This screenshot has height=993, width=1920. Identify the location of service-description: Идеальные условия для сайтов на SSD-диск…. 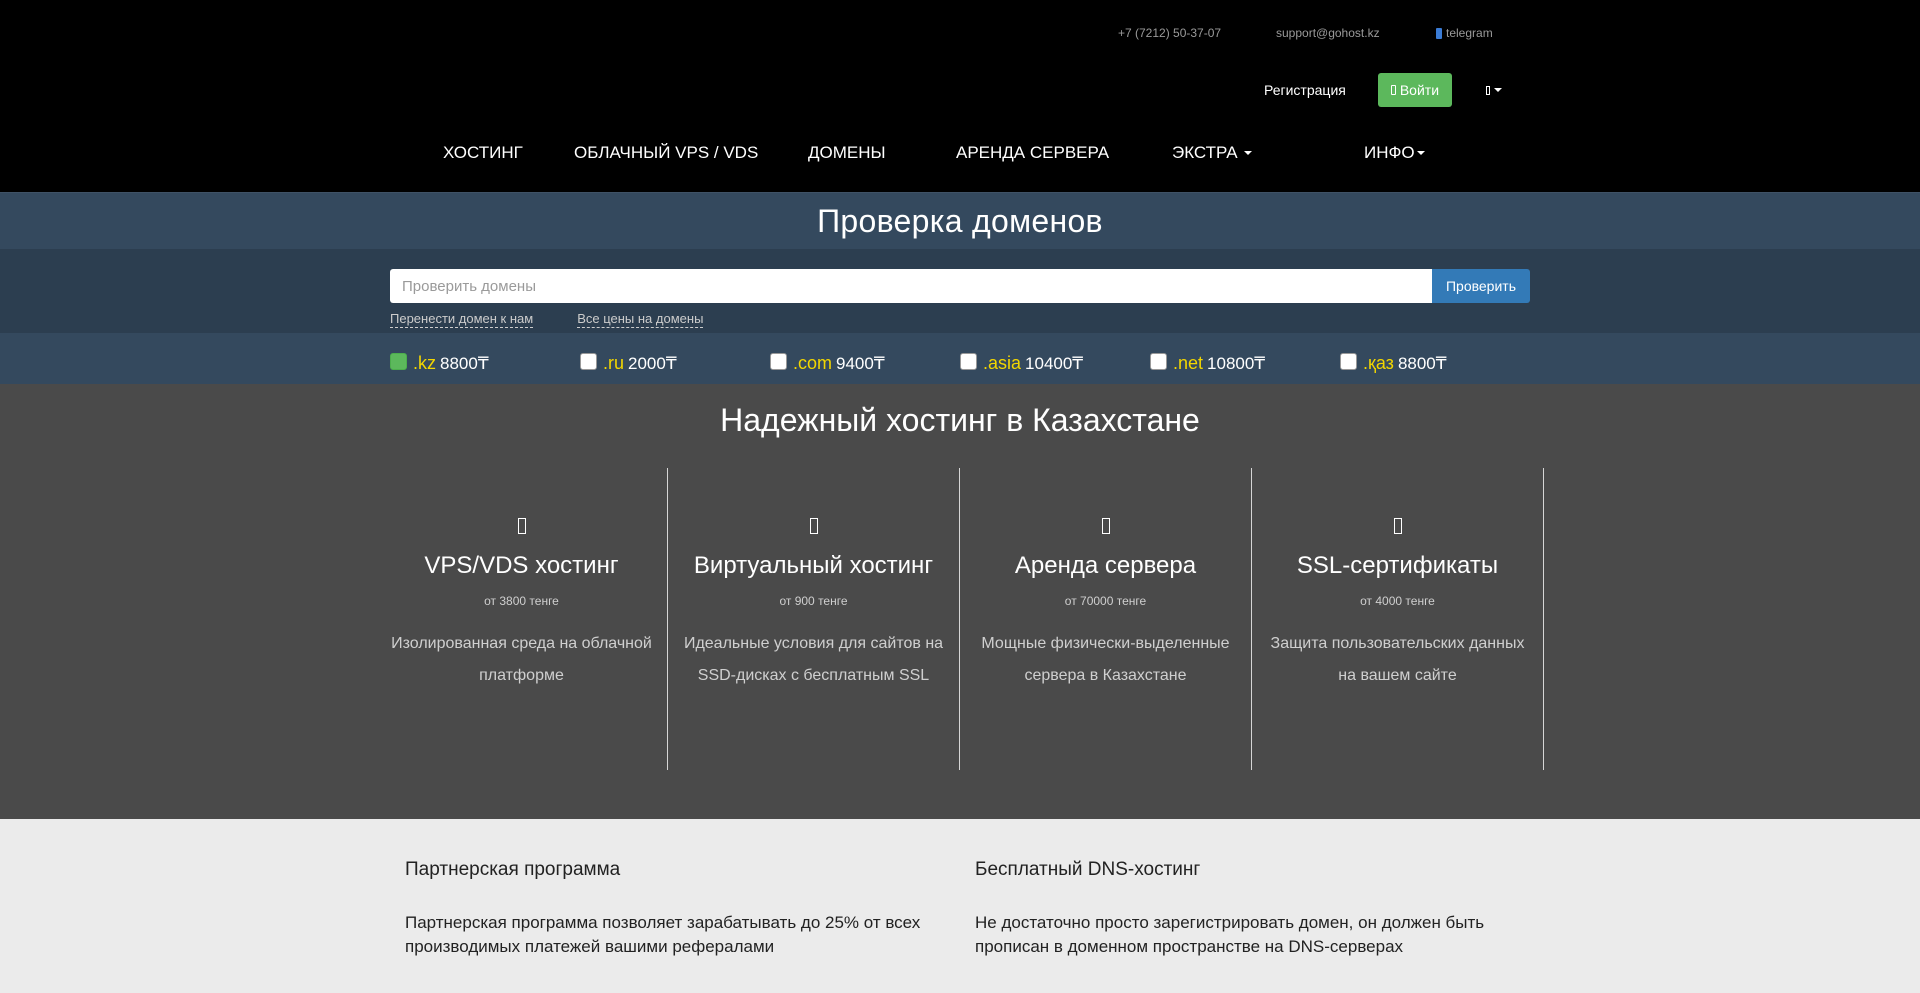
(813, 659).